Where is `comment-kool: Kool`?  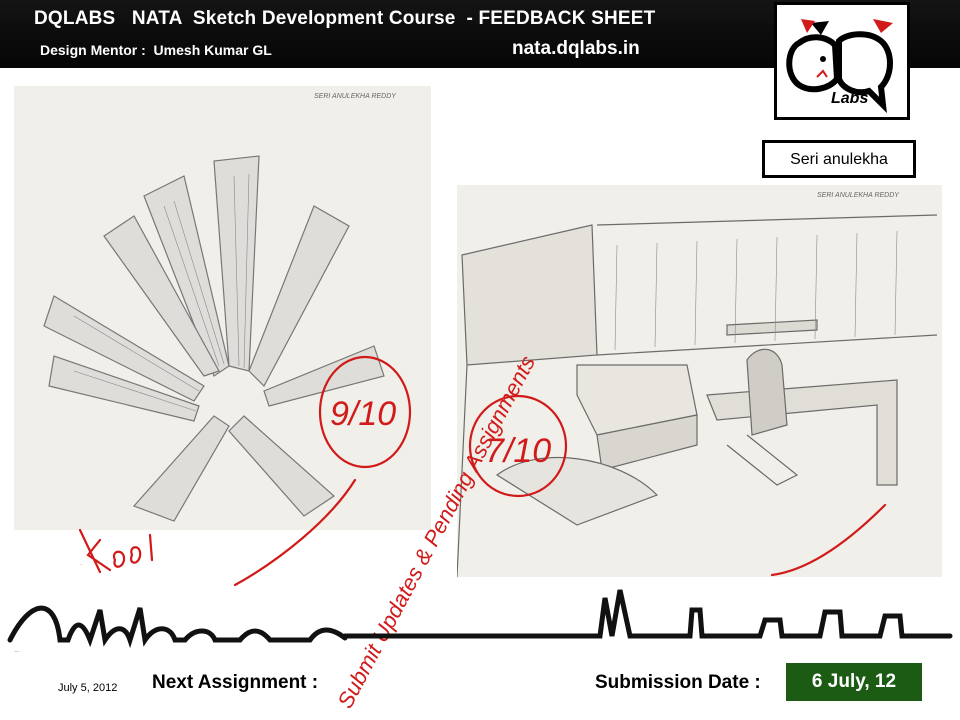 comment-kool: Kool is located at coordinates (81, 565).